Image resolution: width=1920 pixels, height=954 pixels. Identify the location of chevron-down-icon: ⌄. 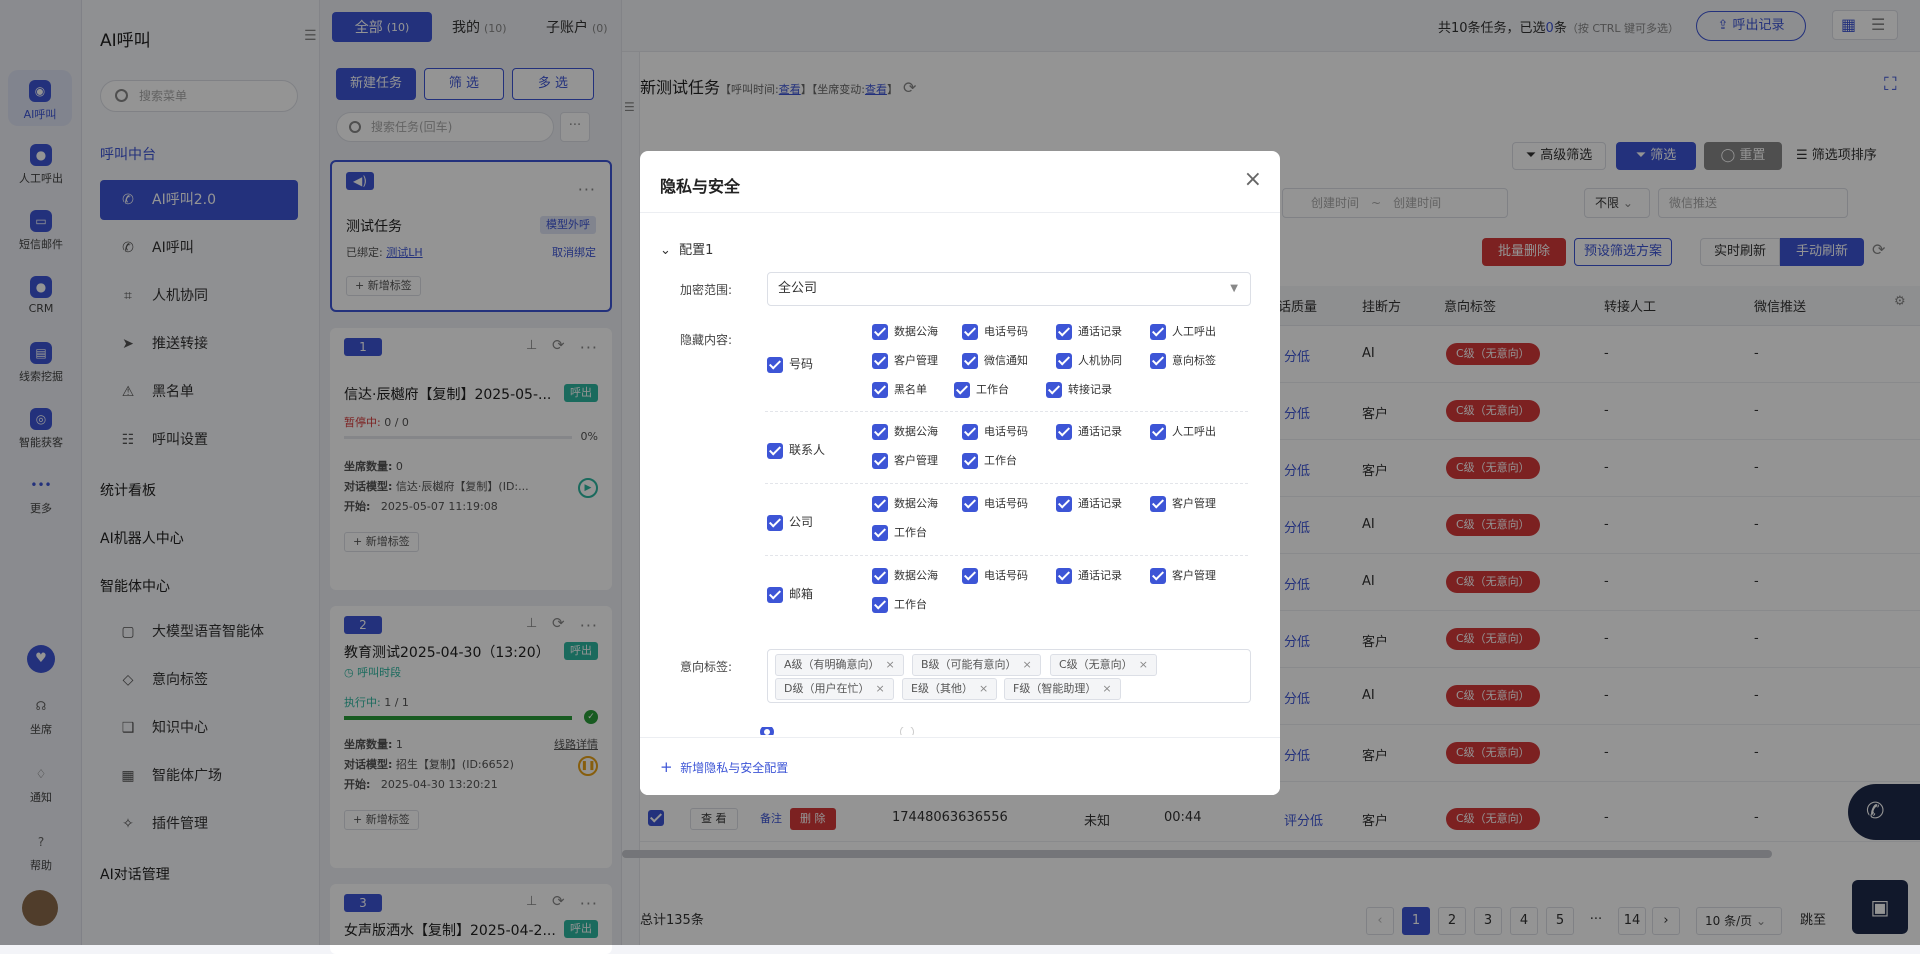
(665, 250).